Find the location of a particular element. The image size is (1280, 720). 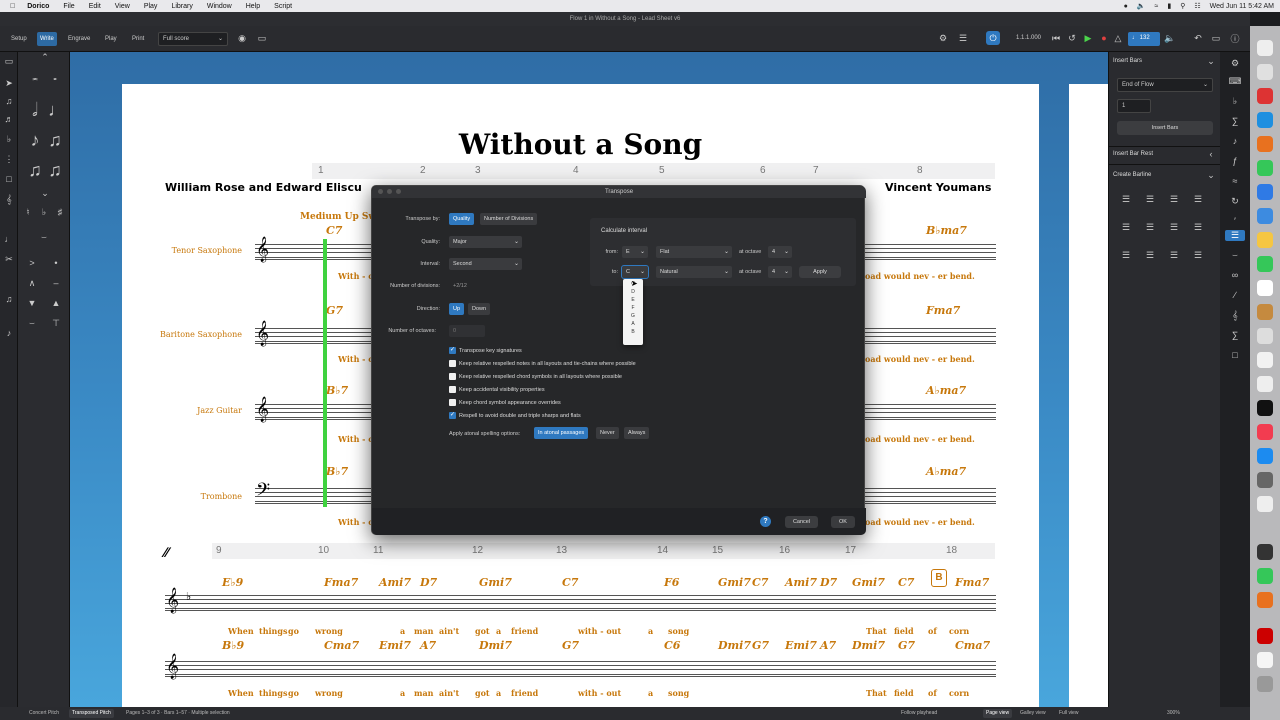

lyric: go is located at coordinates (293, 631).